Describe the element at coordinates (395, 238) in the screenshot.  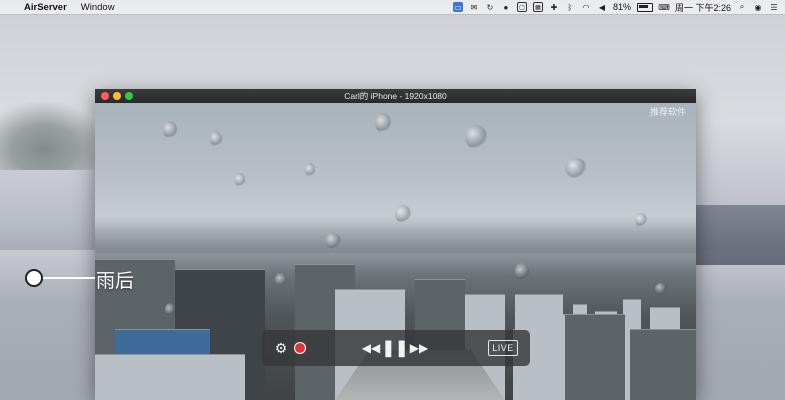
I see `skyline-haze` at that location.